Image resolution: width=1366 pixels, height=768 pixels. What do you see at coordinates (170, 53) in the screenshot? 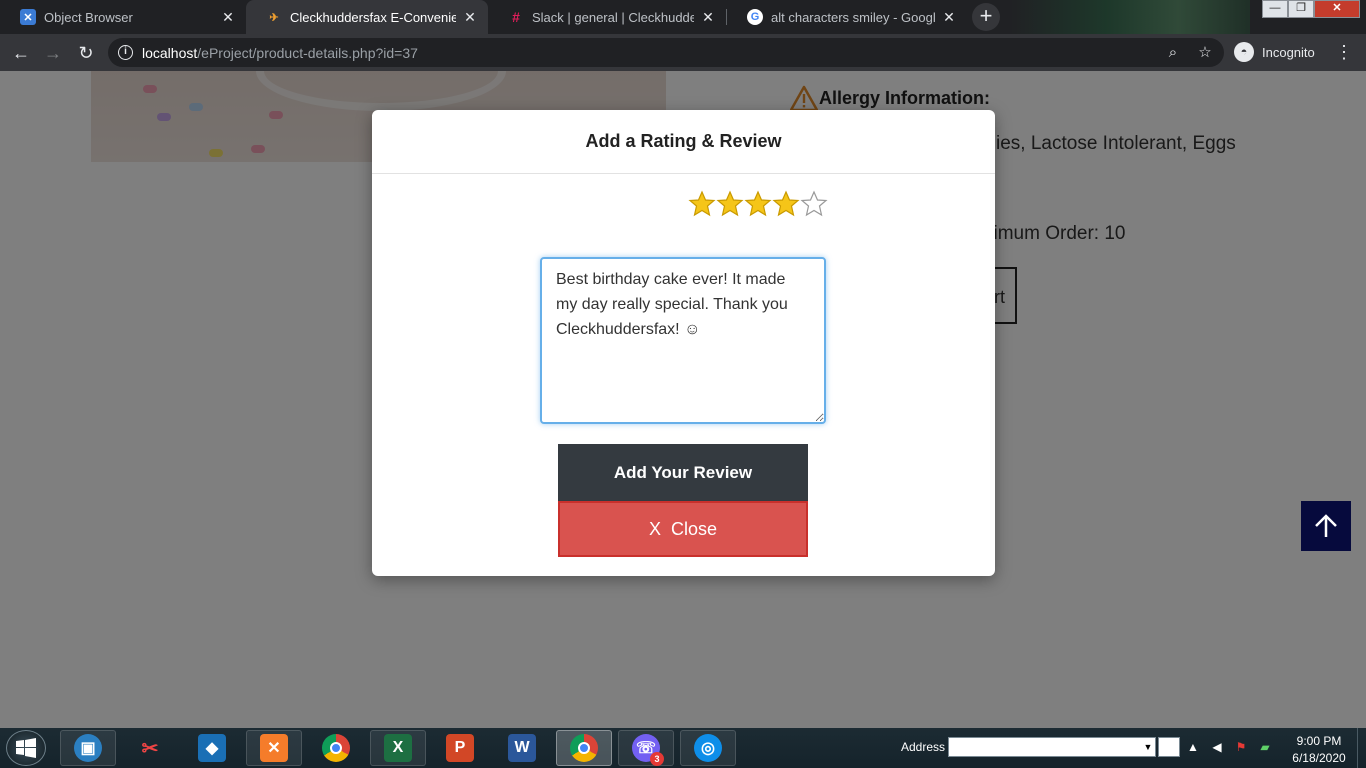
I see `url-host: localhost` at bounding box center [170, 53].